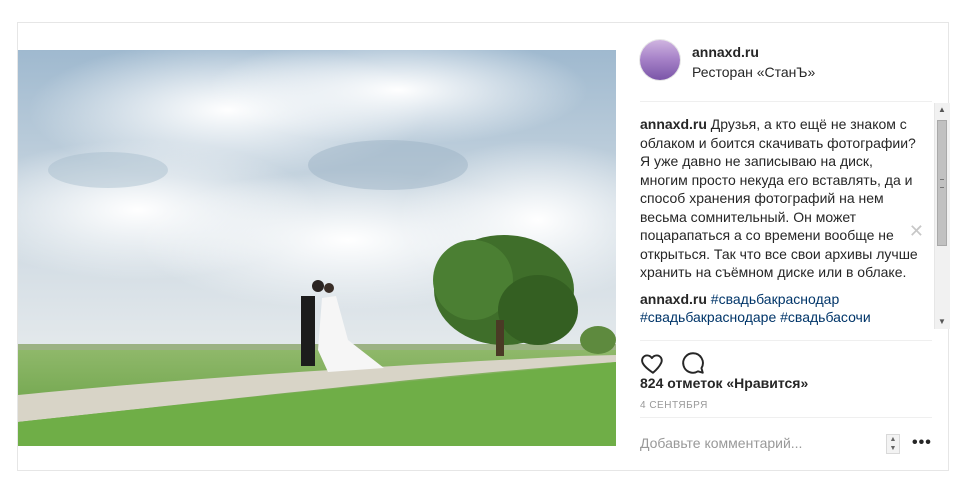 The width and height of the screenshot is (958, 492). Describe the element at coordinates (825, 317) in the screenshot. I see `hashtag-link-3: #свадьбасочи` at that location.